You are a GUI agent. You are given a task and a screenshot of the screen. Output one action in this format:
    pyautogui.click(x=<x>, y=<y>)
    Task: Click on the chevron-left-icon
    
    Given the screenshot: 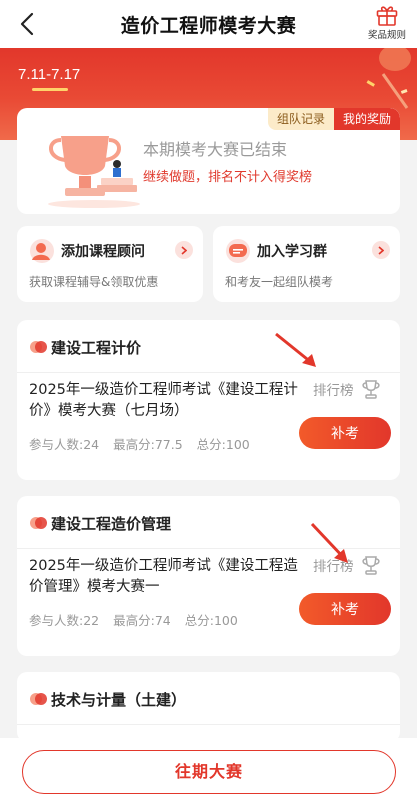 What is the action you would take?
    pyautogui.click(x=27, y=24)
    